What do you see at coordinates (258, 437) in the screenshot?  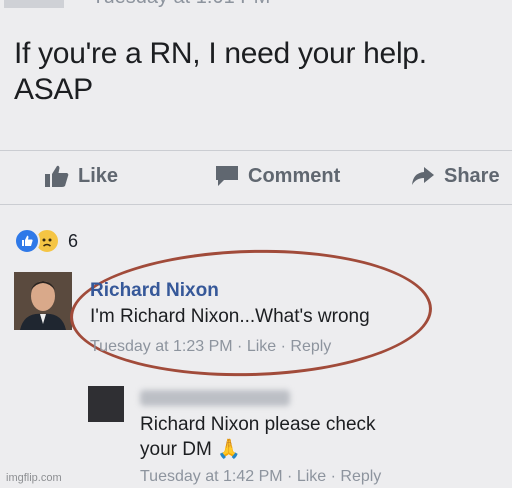 I see `reply-text: Richard Nixon please check your DM 🙏` at bounding box center [258, 437].